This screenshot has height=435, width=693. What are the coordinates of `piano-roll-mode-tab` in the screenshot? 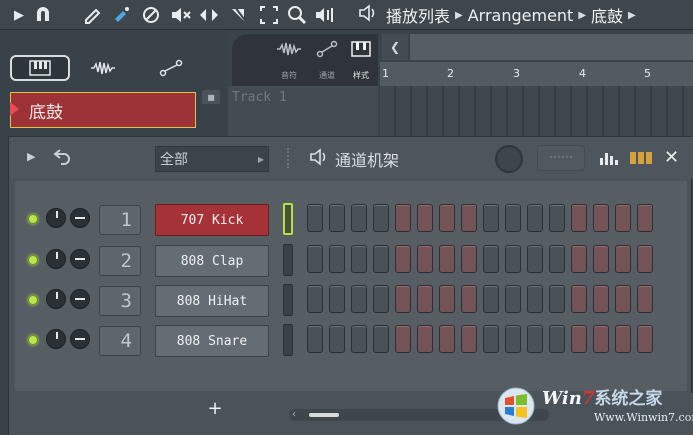 It's located at (40, 68).